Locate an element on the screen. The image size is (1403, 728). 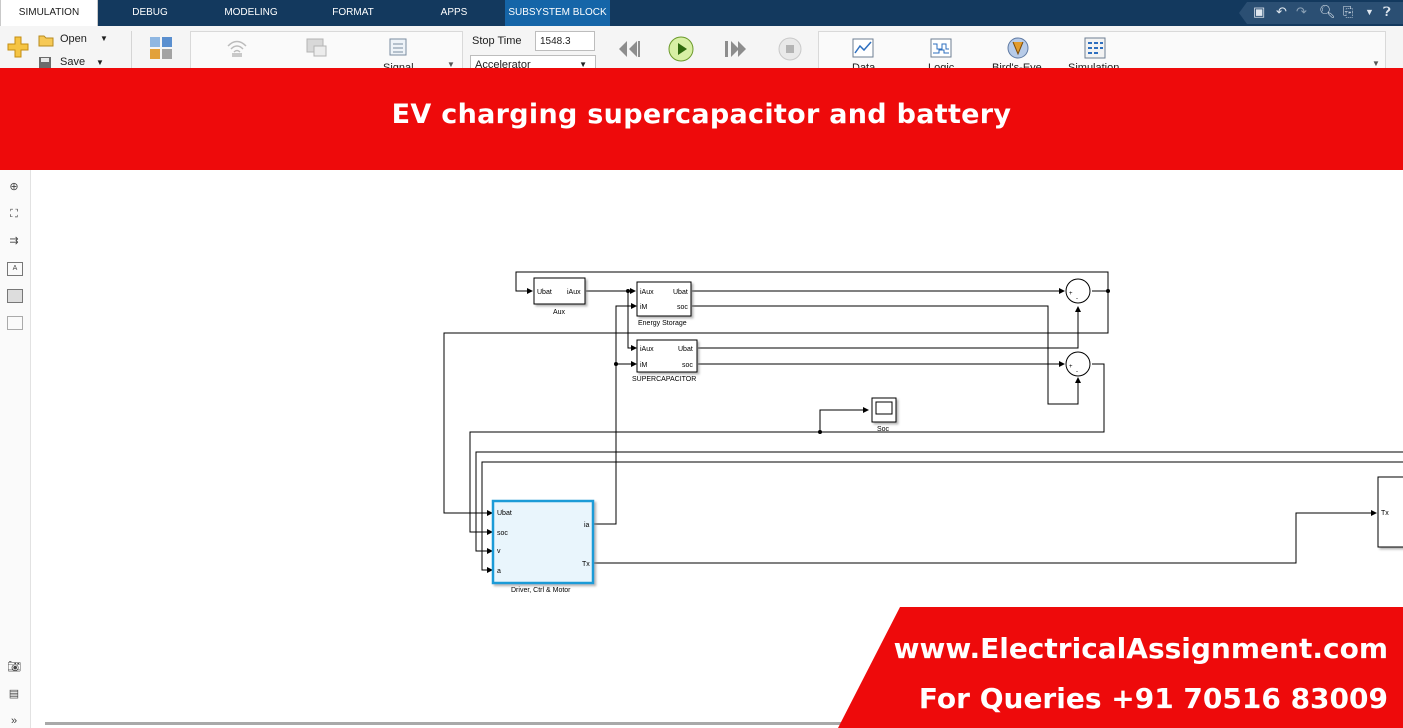
footer-red-panel is located at coordinates (1120, 667).